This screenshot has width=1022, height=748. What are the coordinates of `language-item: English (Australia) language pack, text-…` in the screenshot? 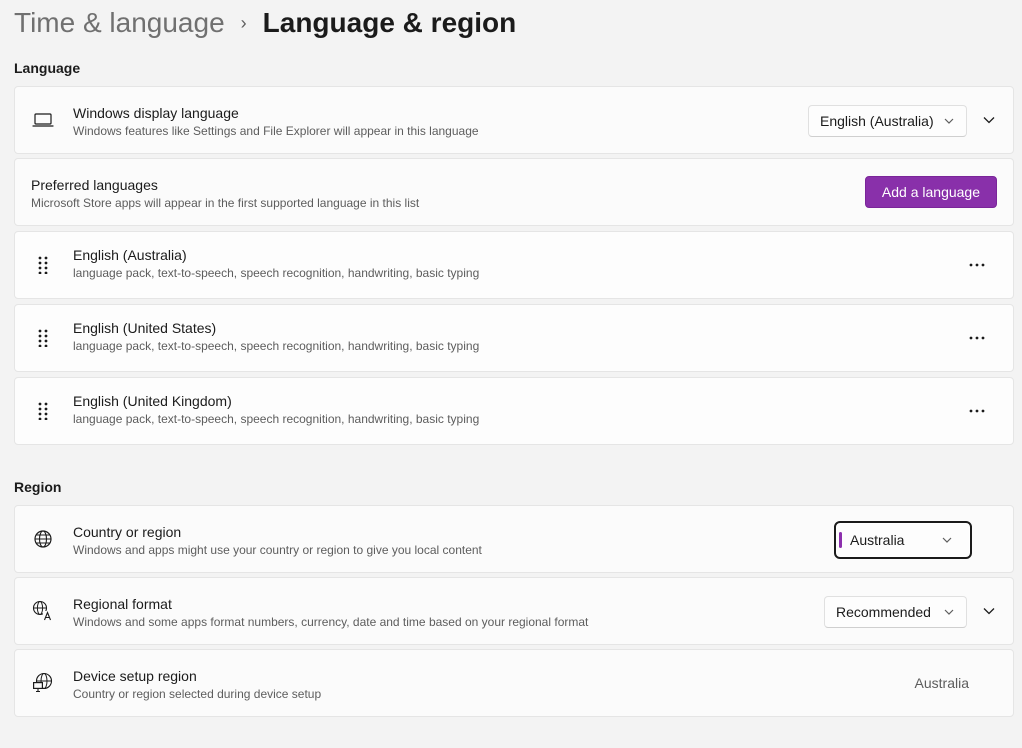 It's located at (514, 265).